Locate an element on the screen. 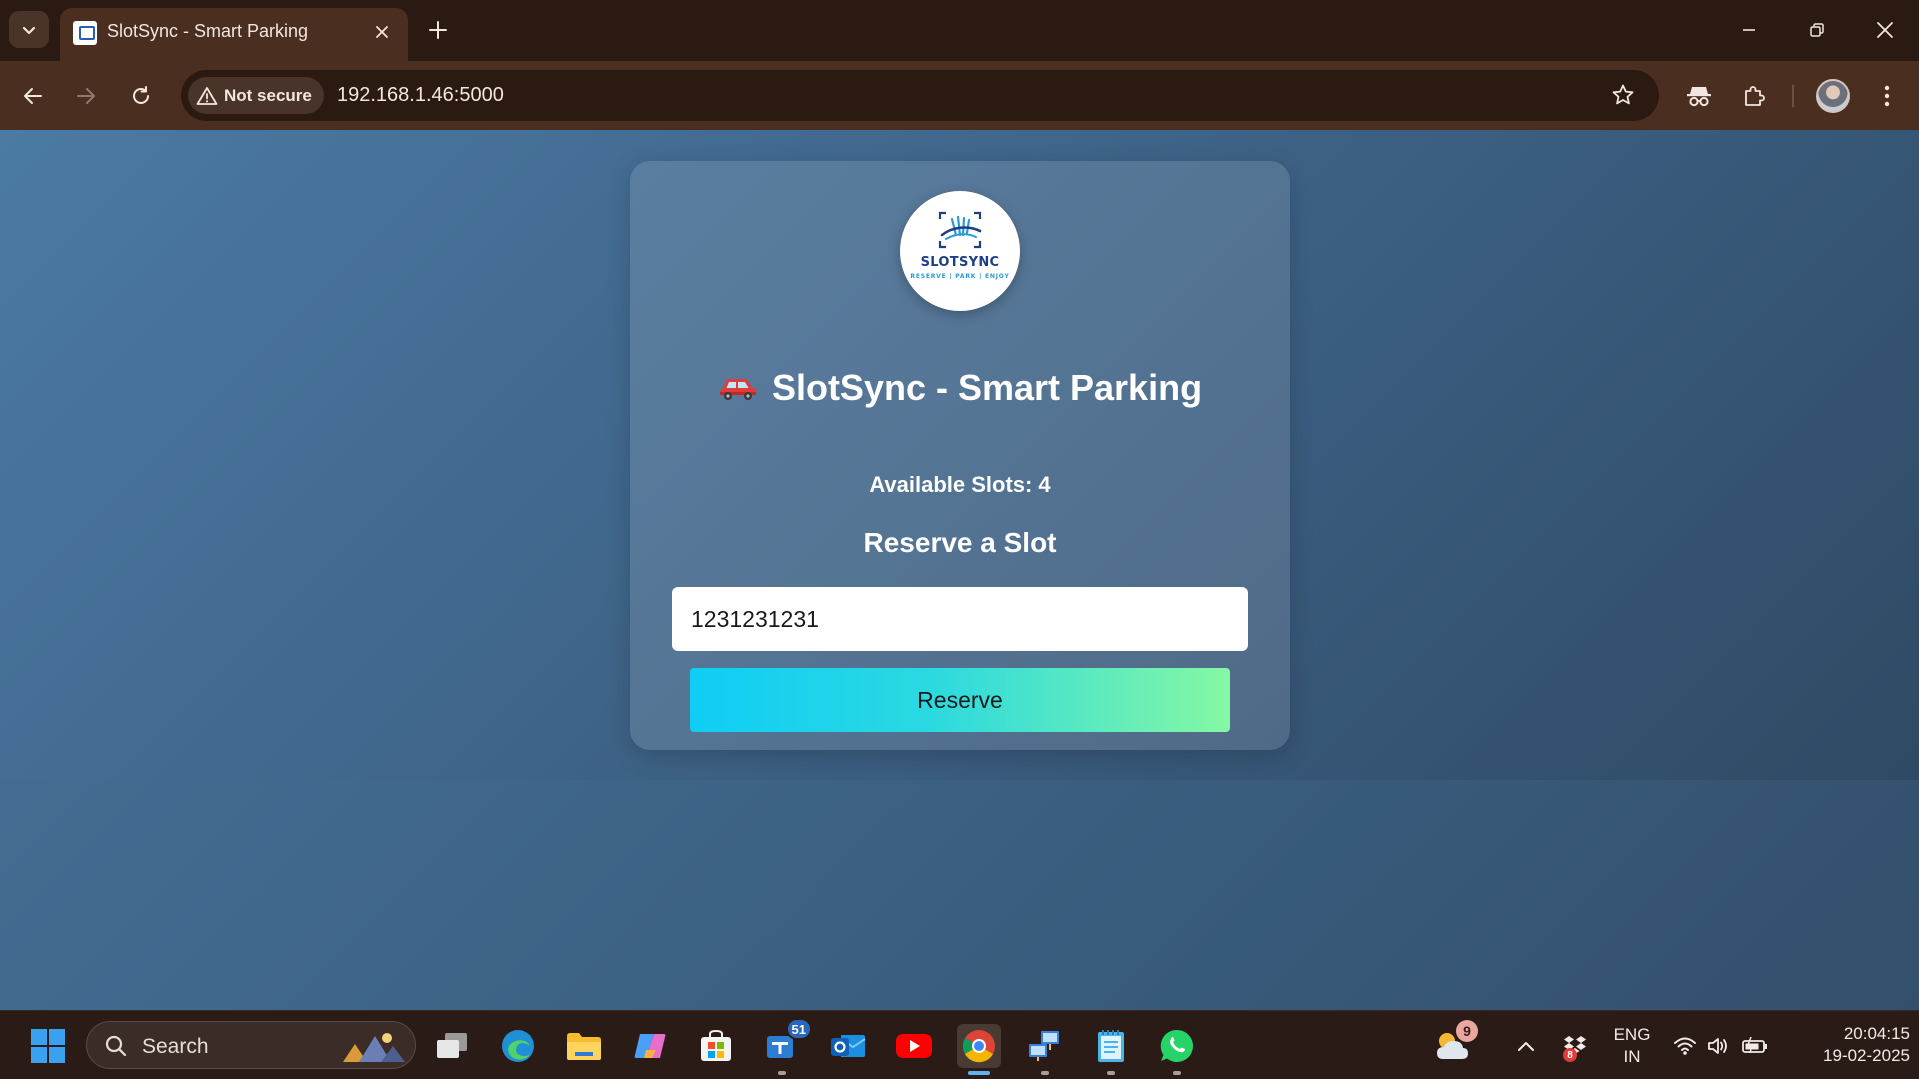 The width and height of the screenshot is (1919, 1079). clock: 20:04:15 19-02-2025 is located at coordinates (1850, 1045).